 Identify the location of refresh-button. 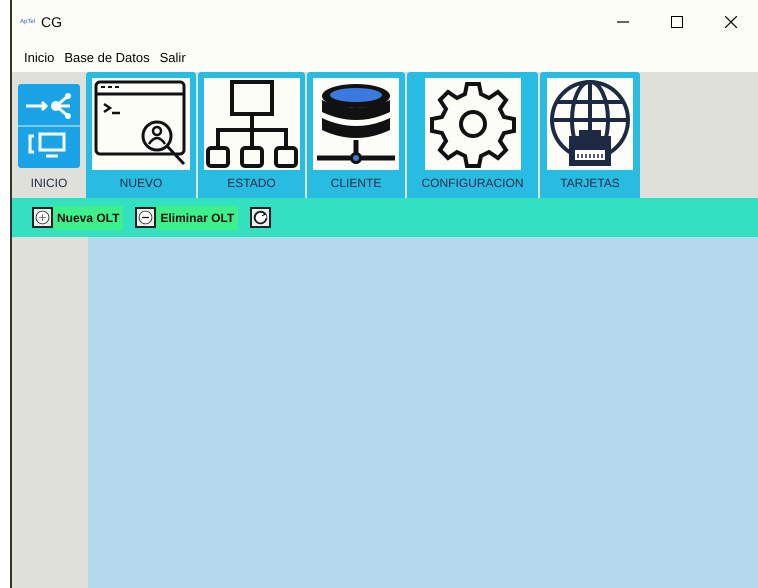
(261, 217).